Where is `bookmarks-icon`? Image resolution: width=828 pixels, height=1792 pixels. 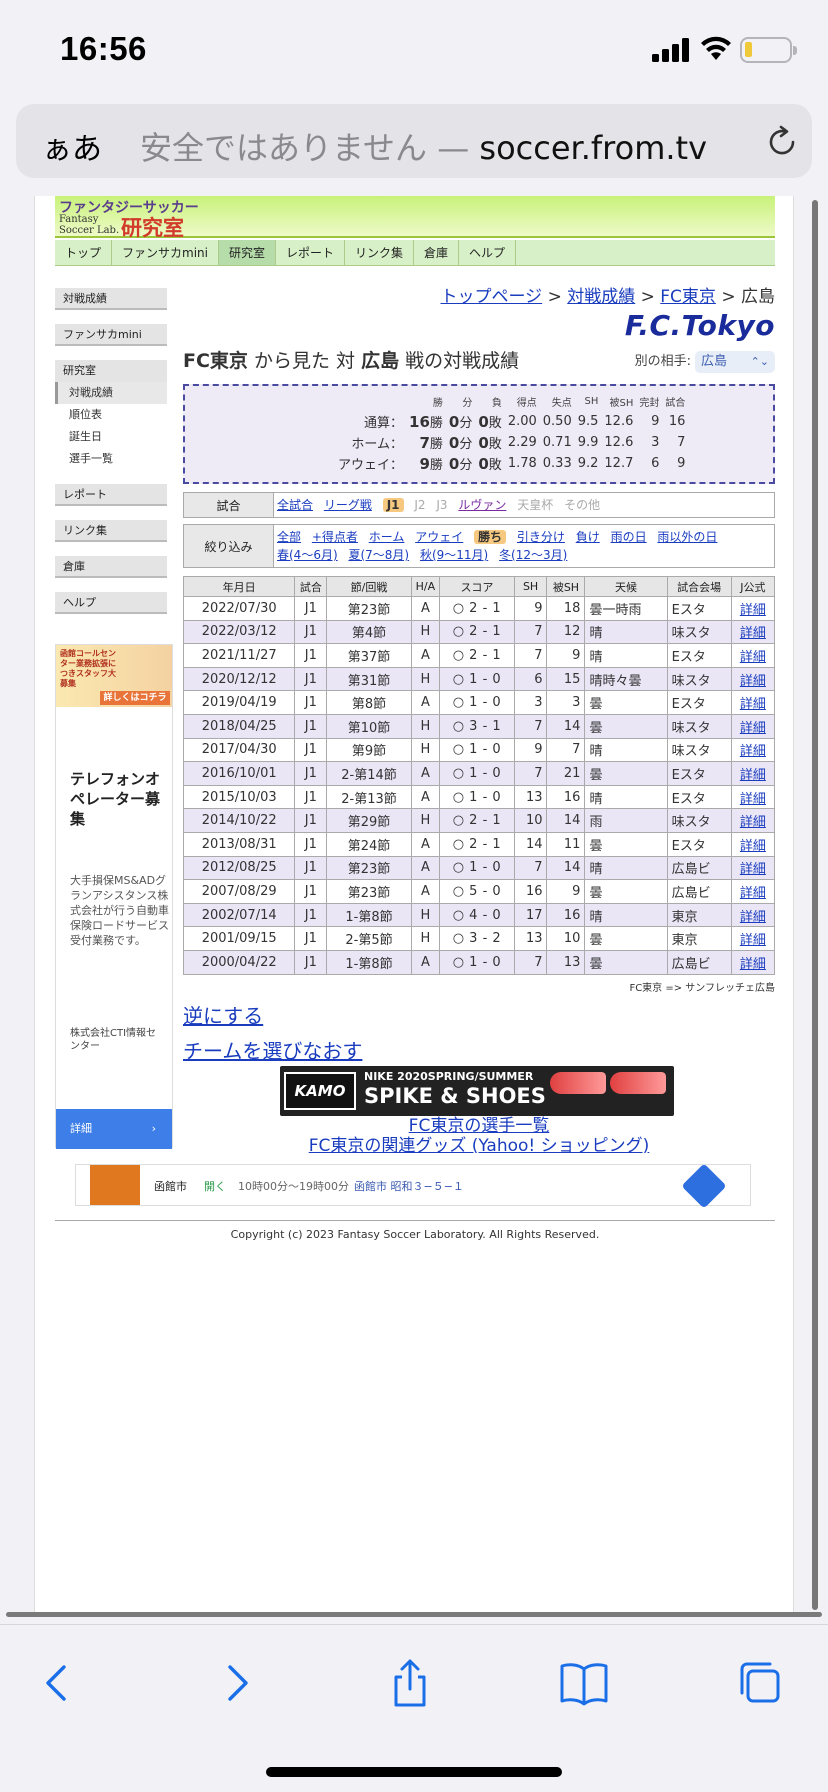
bookmarks-icon is located at coordinates (584, 1683).